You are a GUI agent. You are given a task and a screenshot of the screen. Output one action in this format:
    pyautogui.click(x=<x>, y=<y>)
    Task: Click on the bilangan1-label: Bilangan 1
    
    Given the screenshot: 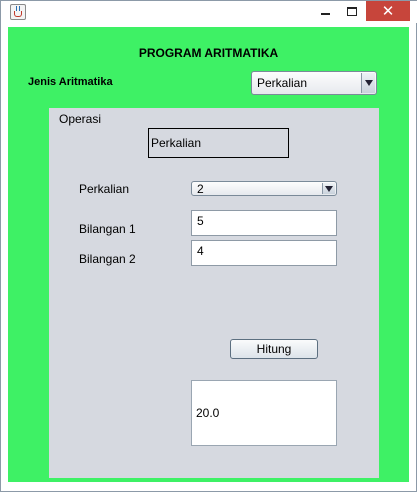 What is the action you would take?
    pyautogui.click(x=107, y=229)
    